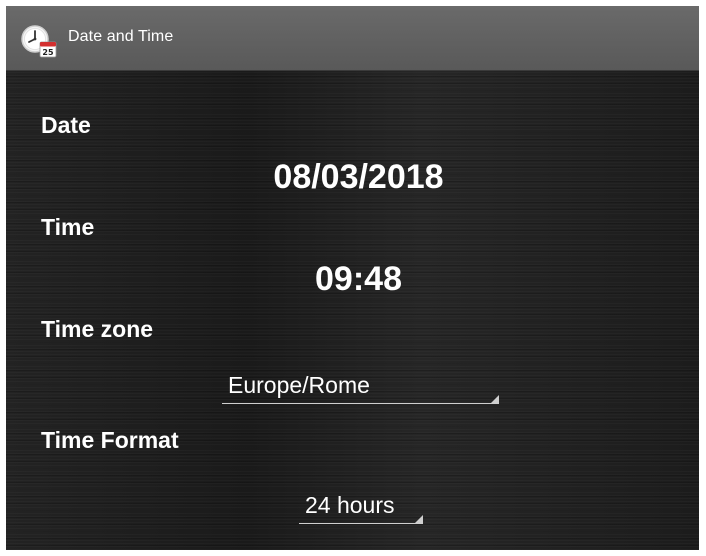  What do you see at coordinates (48, 52) in the screenshot?
I see `calendar-badge: 25` at bounding box center [48, 52].